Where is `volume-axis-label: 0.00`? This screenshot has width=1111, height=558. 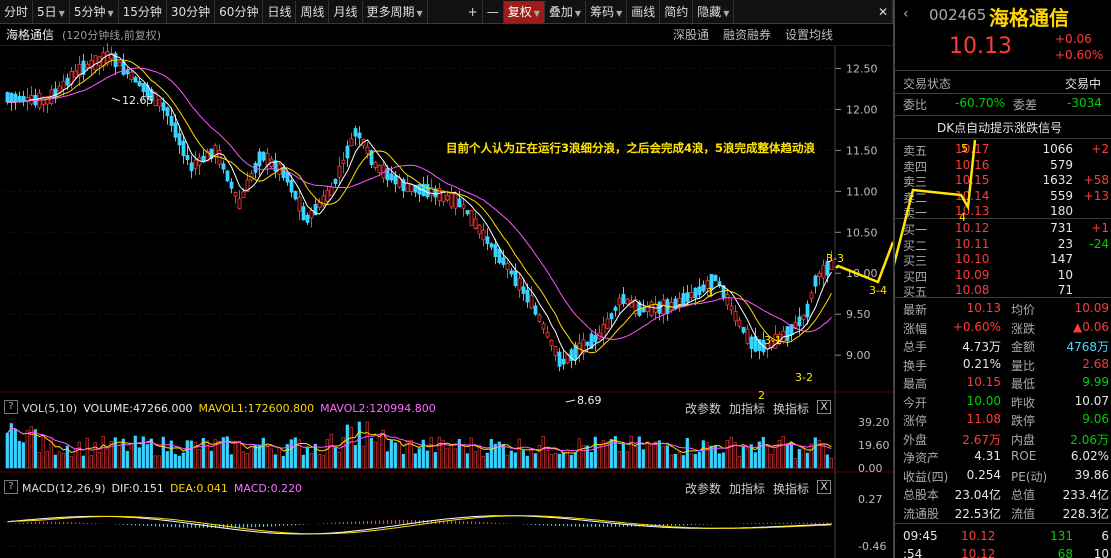
volume-axis-label: 0.00 is located at coordinates (870, 468).